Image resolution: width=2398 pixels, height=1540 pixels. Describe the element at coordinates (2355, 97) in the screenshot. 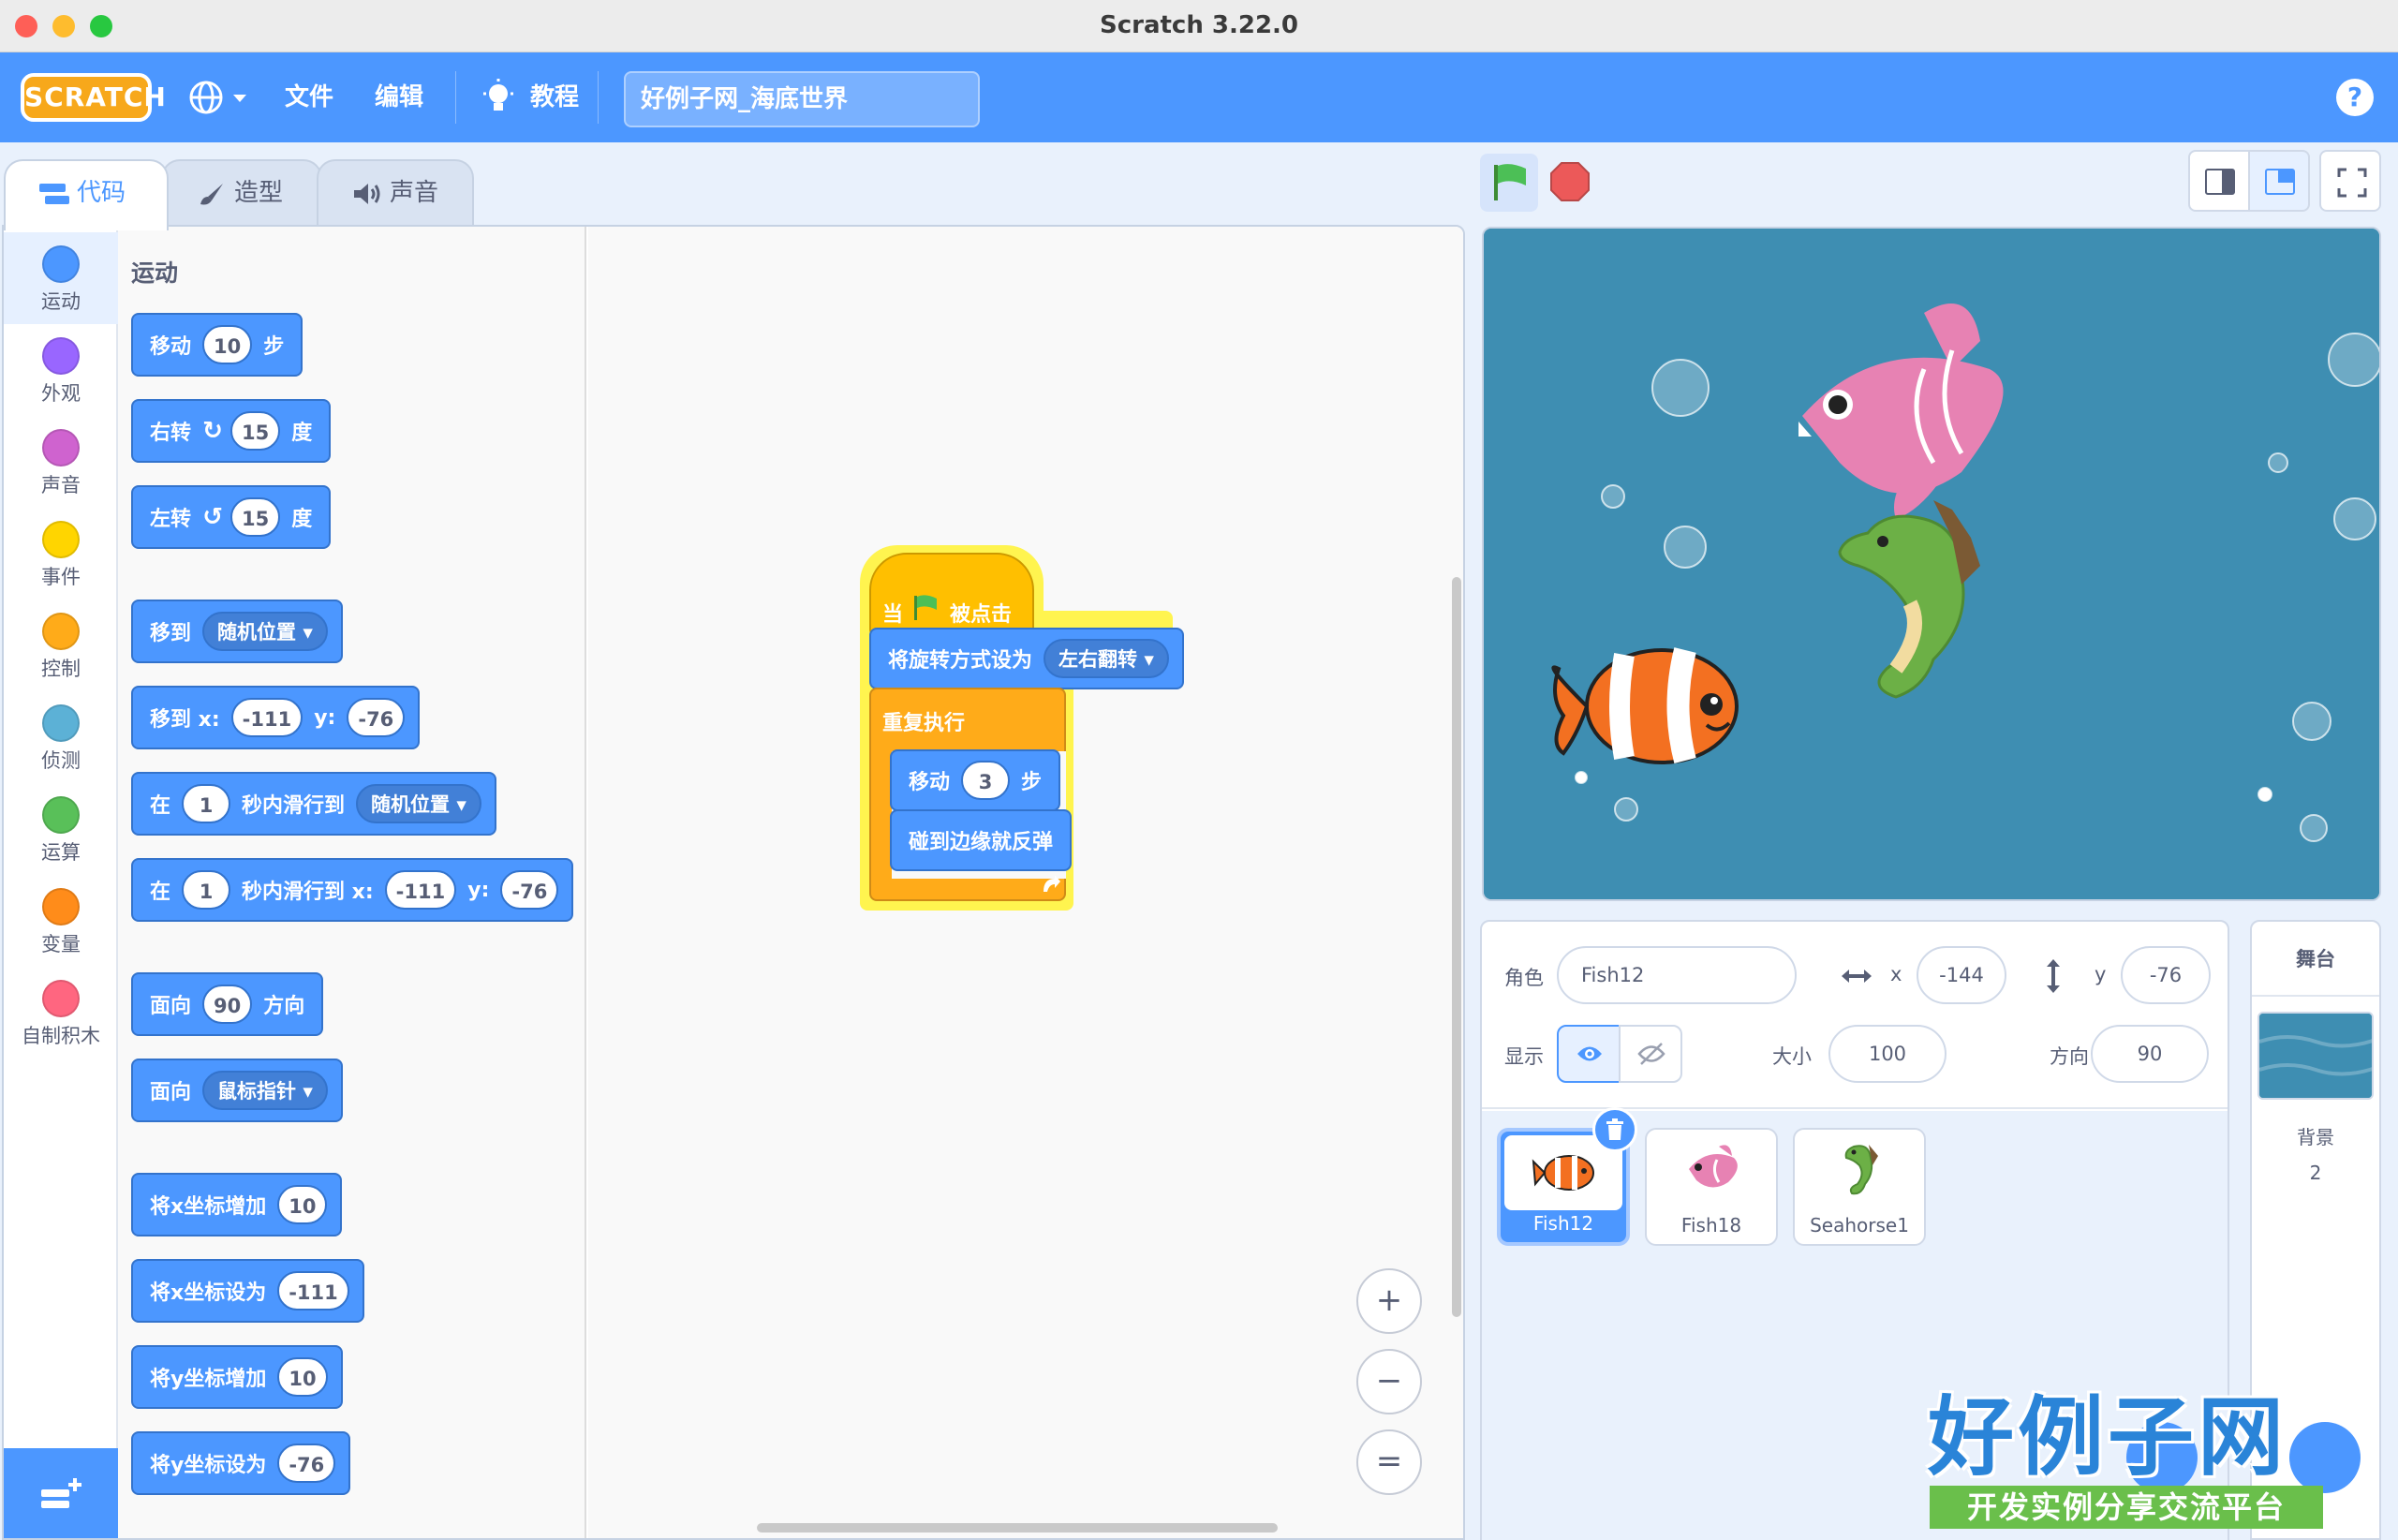

I see `help-button: ?` at that location.